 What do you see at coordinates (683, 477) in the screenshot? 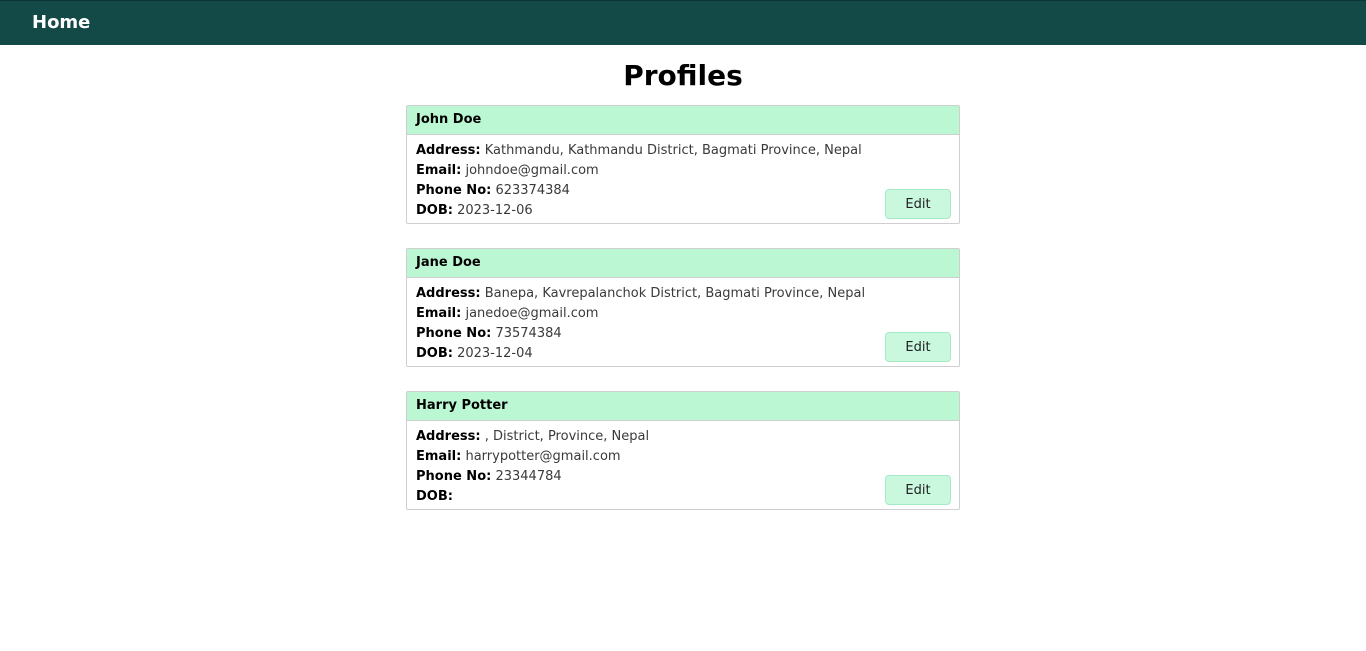
I see `phone-row: Phone No: 23344784` at bounding box center [683, 477].